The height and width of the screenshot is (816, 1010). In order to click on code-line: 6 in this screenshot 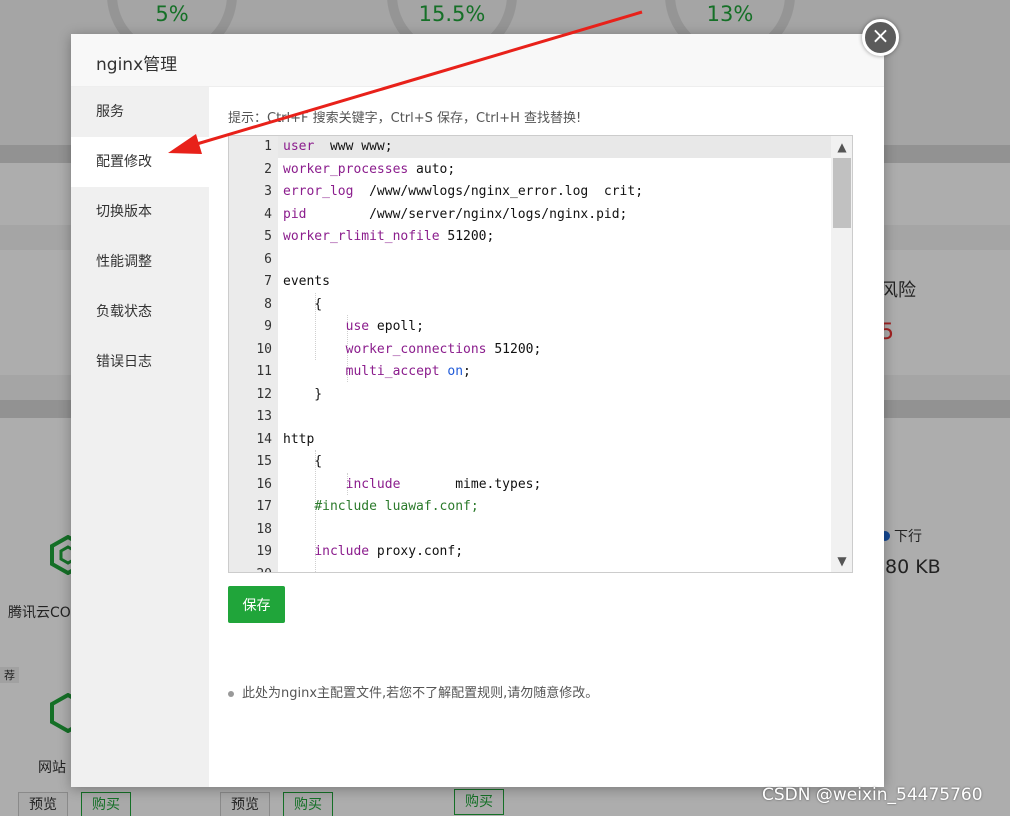, I will do `click(530, 260)`.